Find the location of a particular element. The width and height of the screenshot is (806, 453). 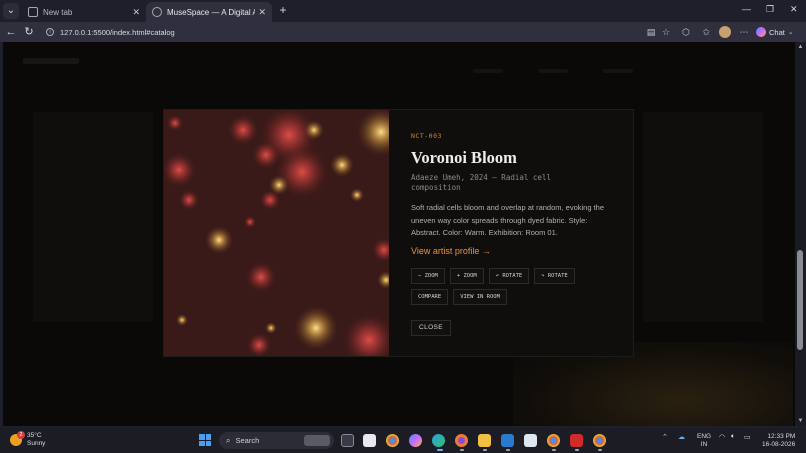

close-window-button: ✕ is located at coordinates (794, 9).